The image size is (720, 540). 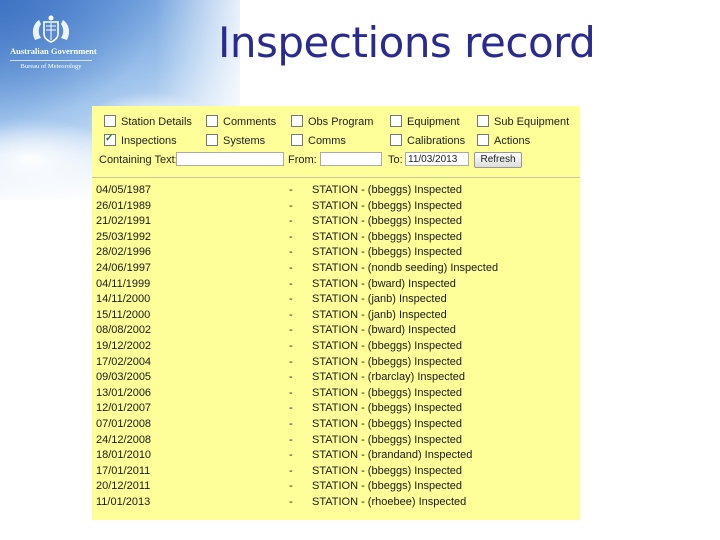 I want to click on filter-checkbox-actions: Actions, so click(x=503, y=141).